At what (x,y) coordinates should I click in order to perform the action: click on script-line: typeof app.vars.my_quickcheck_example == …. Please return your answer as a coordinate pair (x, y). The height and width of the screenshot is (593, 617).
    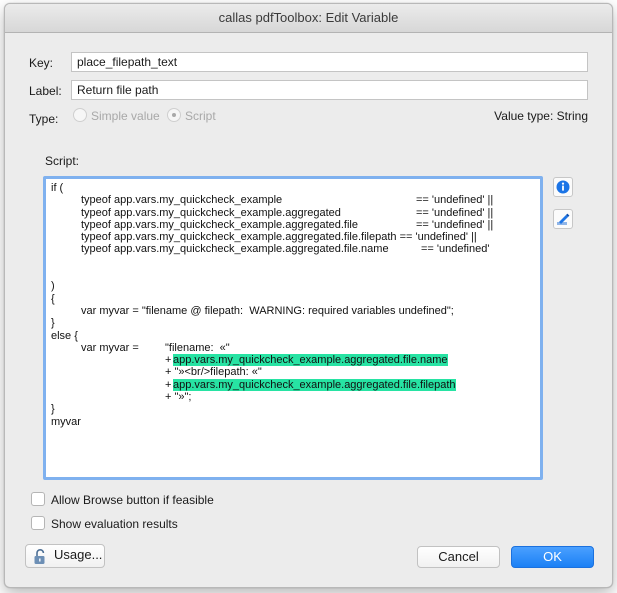
    Looking at the image, I should click on (293, 200).